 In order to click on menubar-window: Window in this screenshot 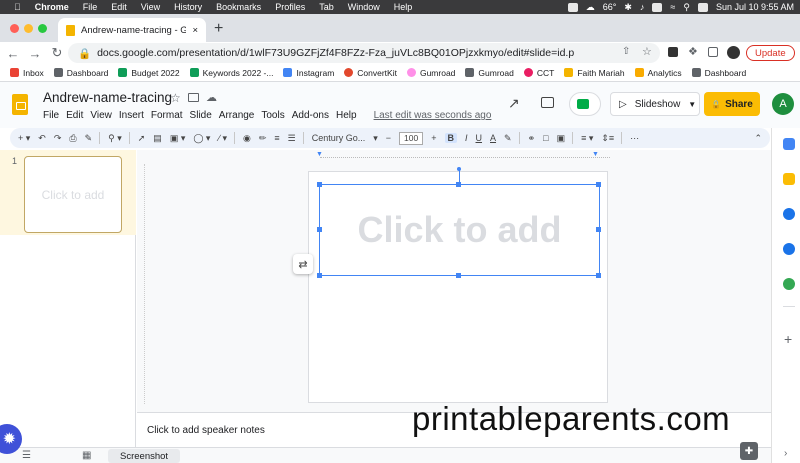, I will do `click(364, 7)`.